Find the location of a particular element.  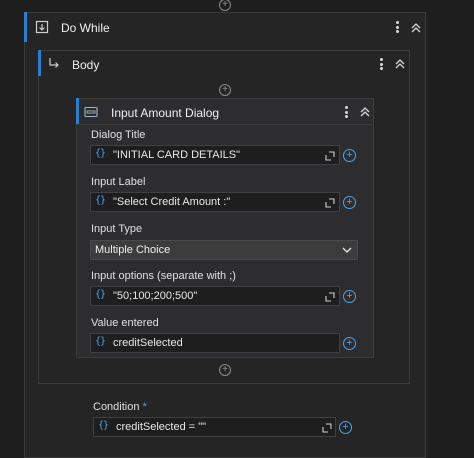

condition-label-text: Condition is located at coordinates (116, 407).